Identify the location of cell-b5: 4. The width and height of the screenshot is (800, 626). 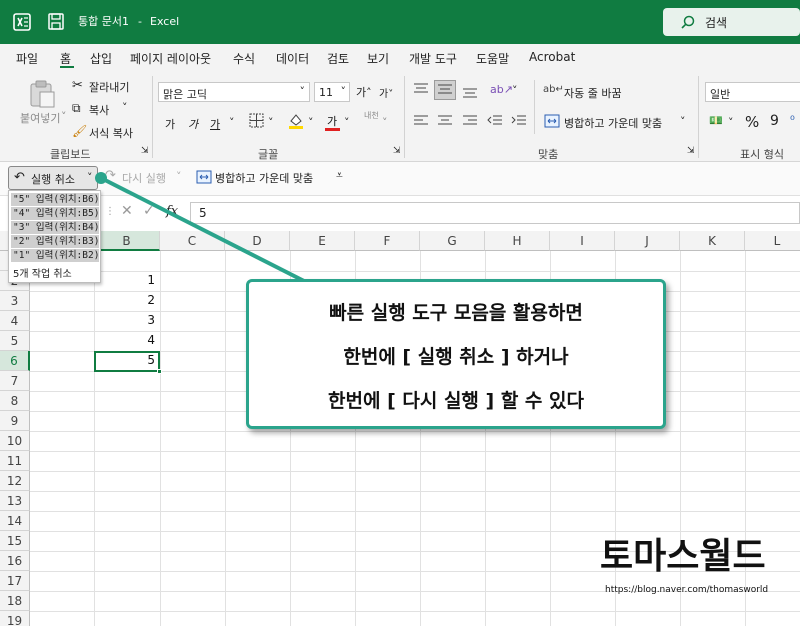
(126, 340).